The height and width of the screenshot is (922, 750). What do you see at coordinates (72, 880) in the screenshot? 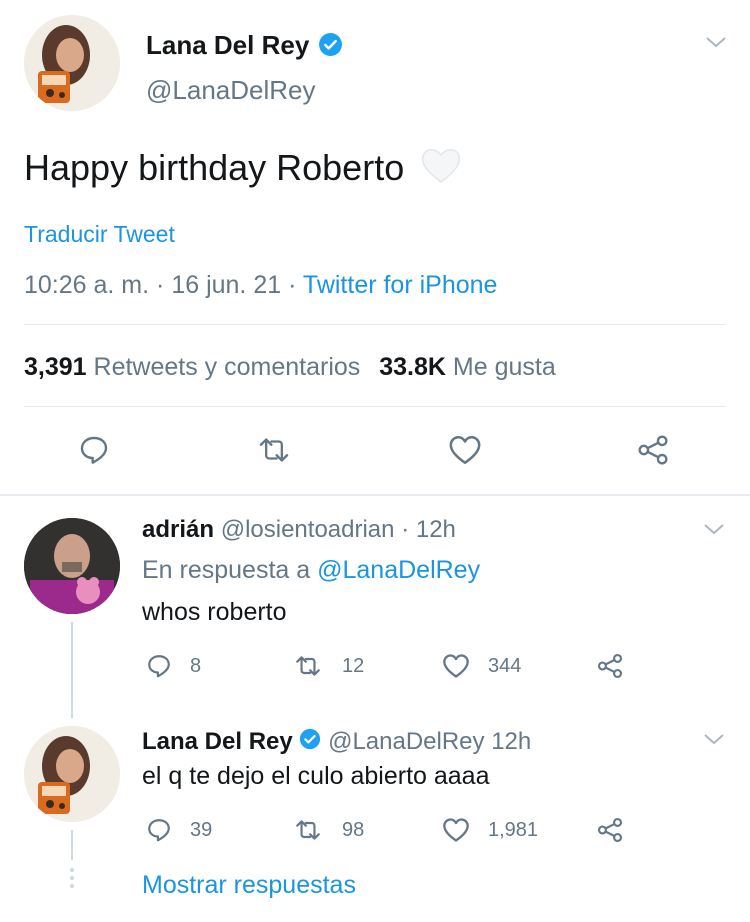
I see `thread-dots` at bounding box center [72, 880].